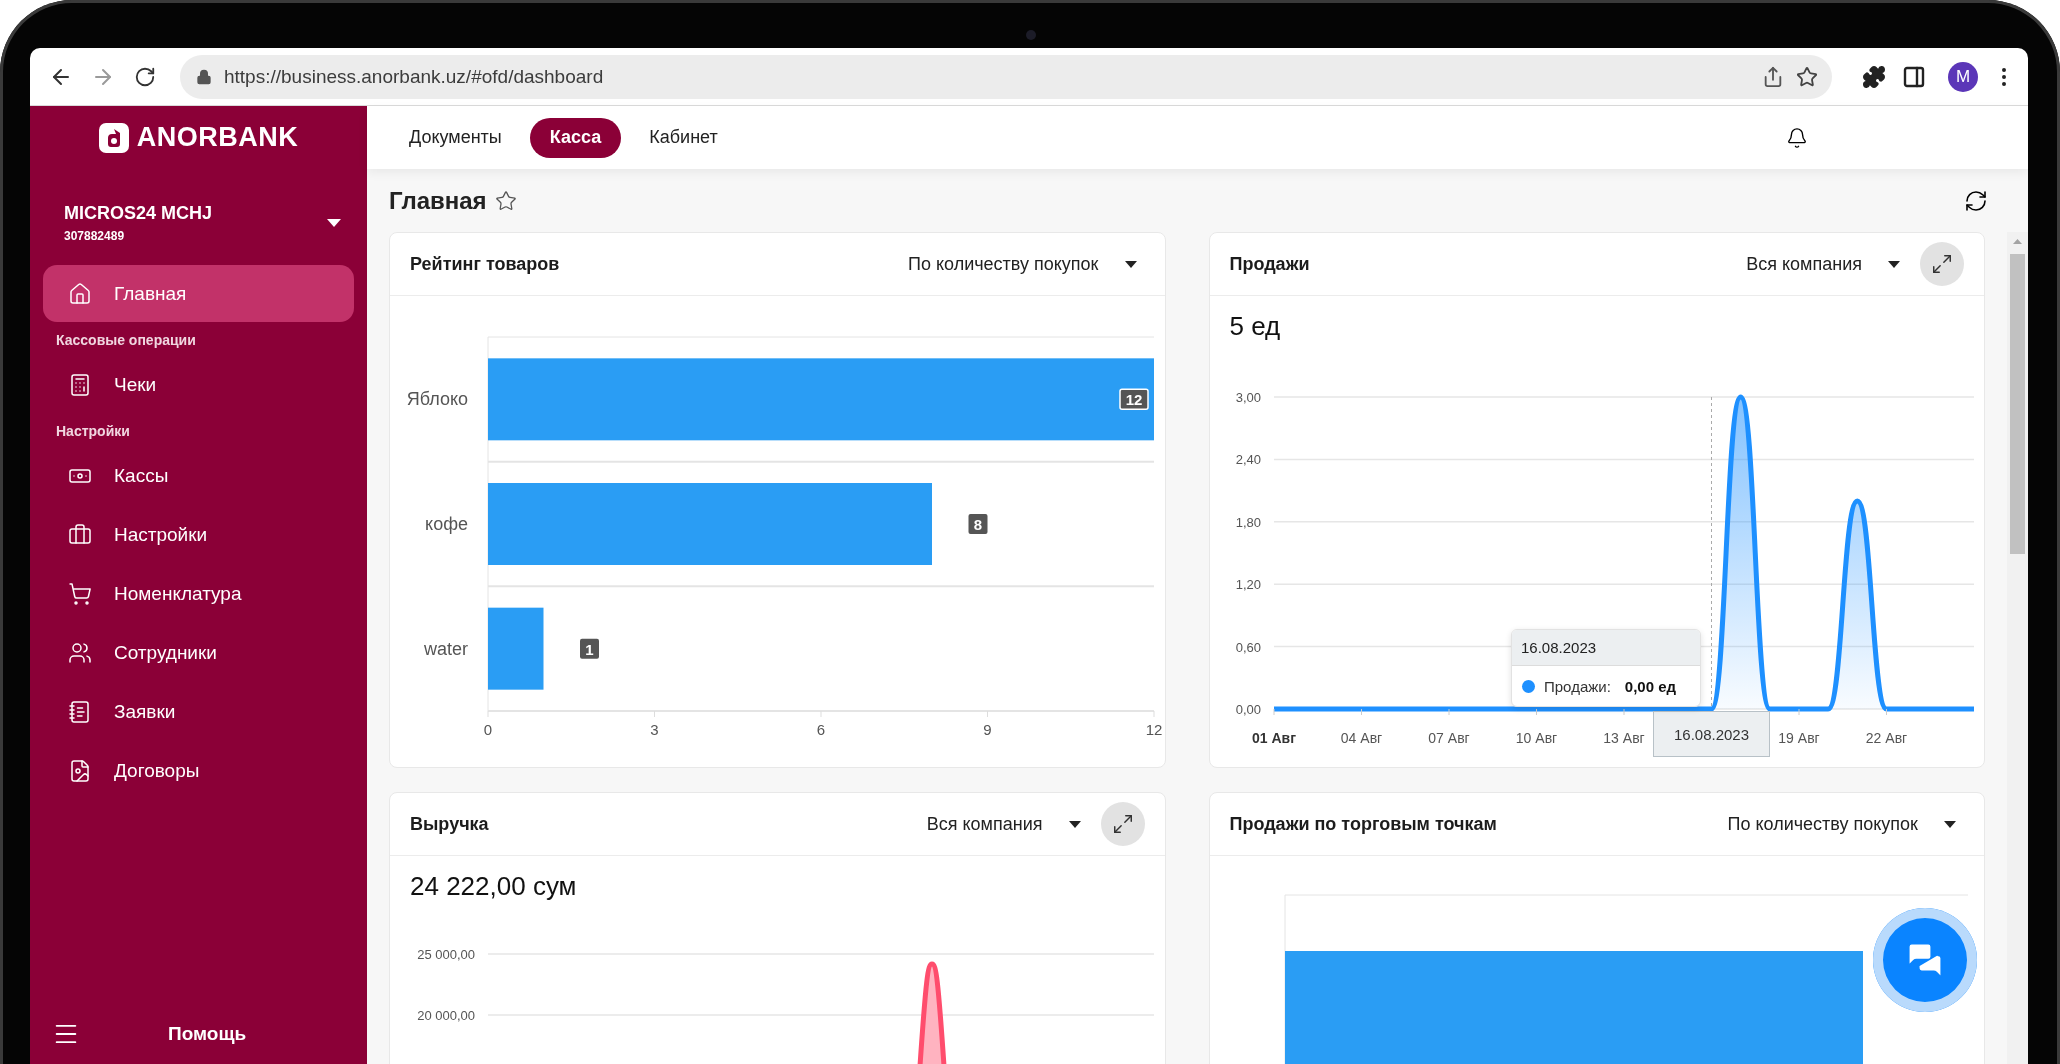  Describe the element at coordinates (207, 1034) in the screenshot. I see `help-link: Помощь` at that location.